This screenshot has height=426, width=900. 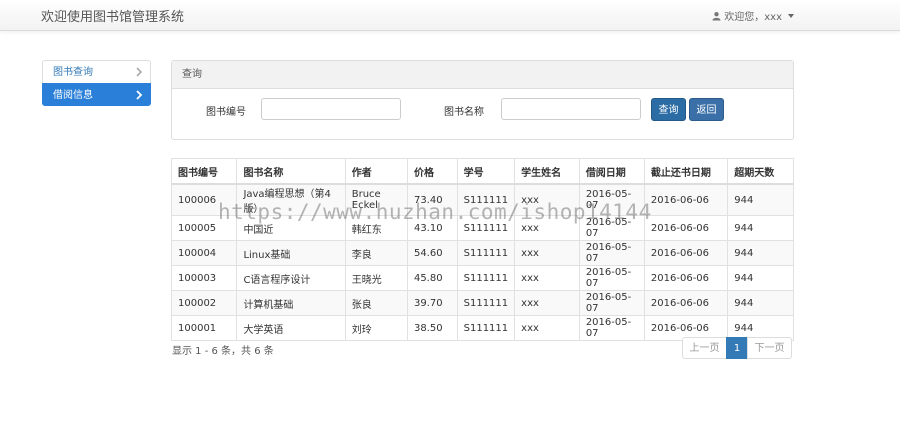 I want to click on user-greeting: 欢迎您，xxx, so click(x=753, y=17).